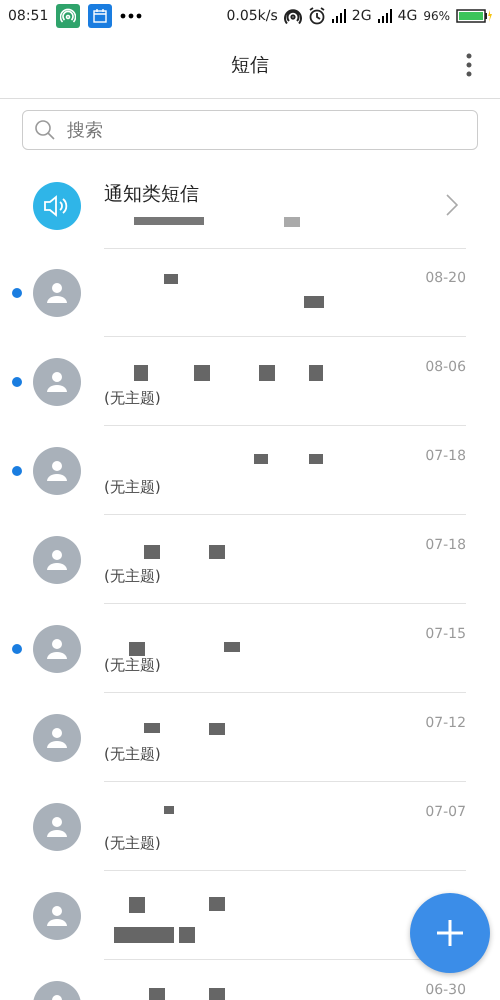  What do you see at coordinates (250, 65) in the screenshot?
I see `screen-title: 短信` at bounding box center [250, 65].